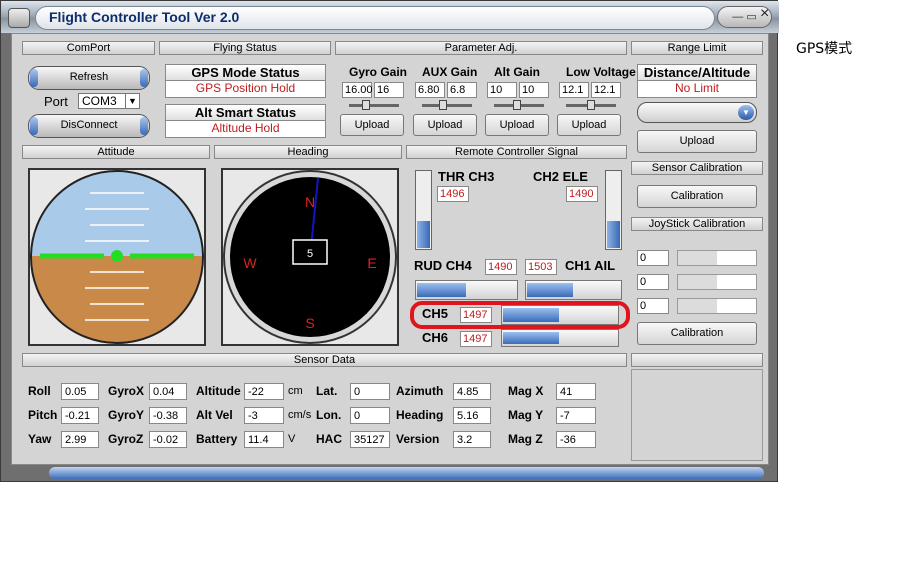 The width and height of the screenshot is (905, 583). I want to click on alt-status-box: Alt Smart Status Altitude Hold, so click(245, 121).